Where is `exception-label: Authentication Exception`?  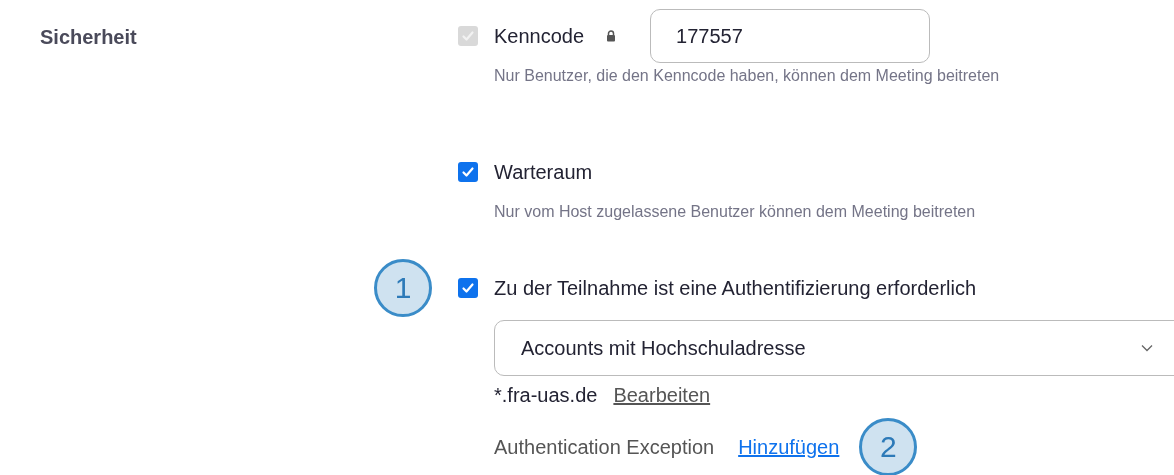
exception-label: Authentication Exception is located at coordinates (604, 447).